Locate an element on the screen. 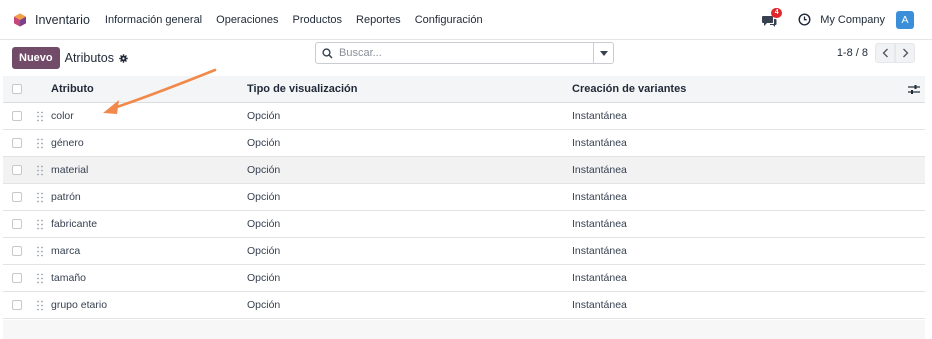 The image size is (932, 339). optional-columns-icon is located at coordinates (914, 89).